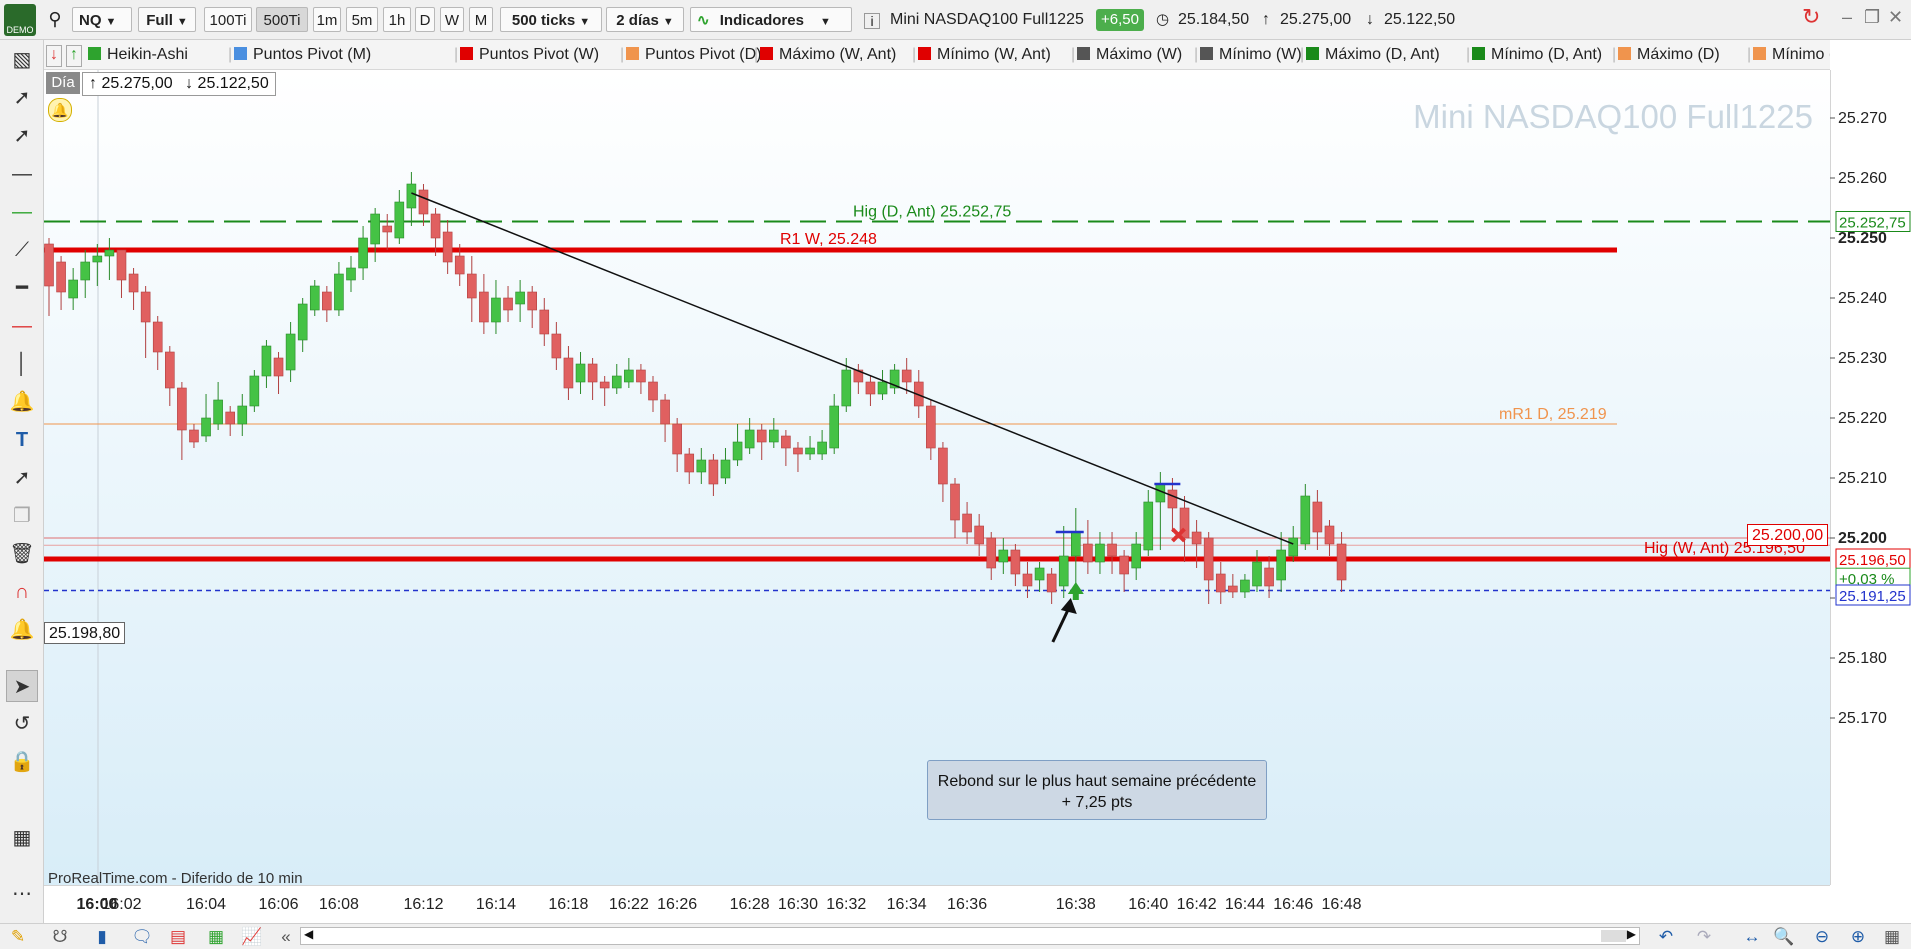 The width and height of the screenshot is (1911, 949). I want to click on chart-window-icon: 📈, so click(252, 937).